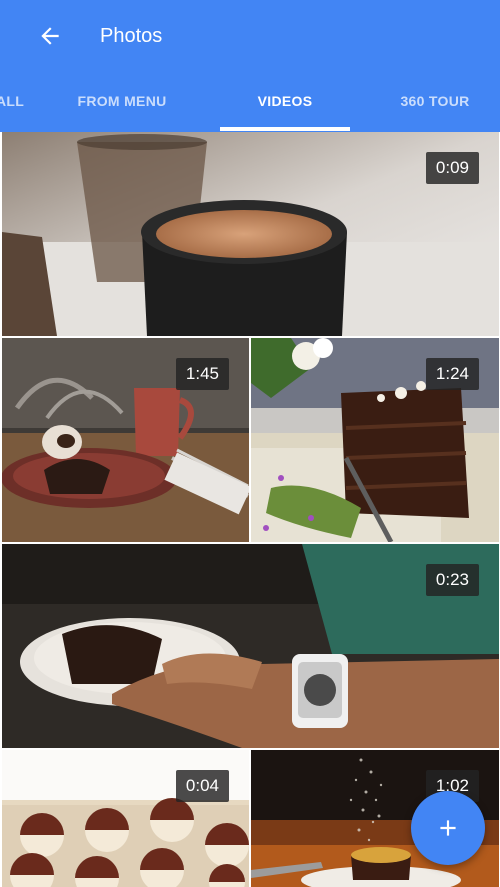 The image size is (500, 887). I want to click on tab-bar: ALL FROM MENU VIDEOS 360 TOUR, so click(250, 101).